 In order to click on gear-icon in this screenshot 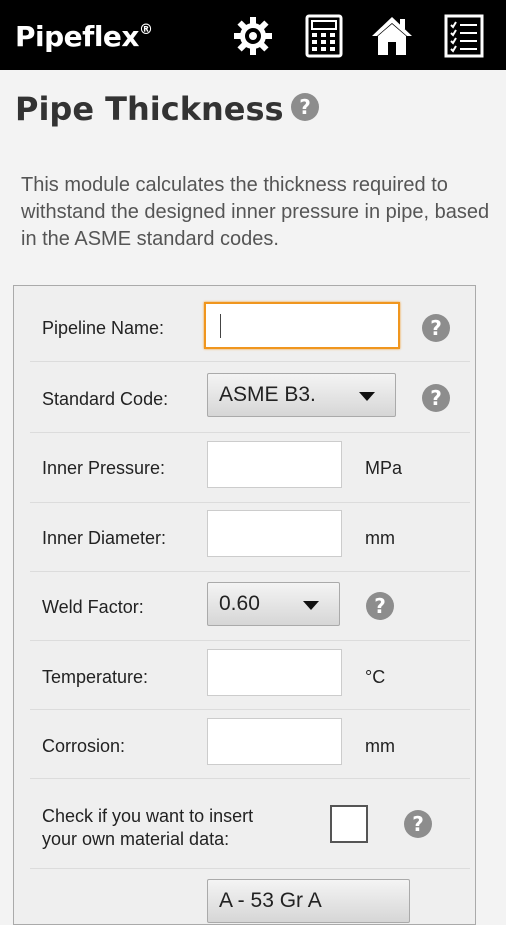, I will do `click(253, 36)`.